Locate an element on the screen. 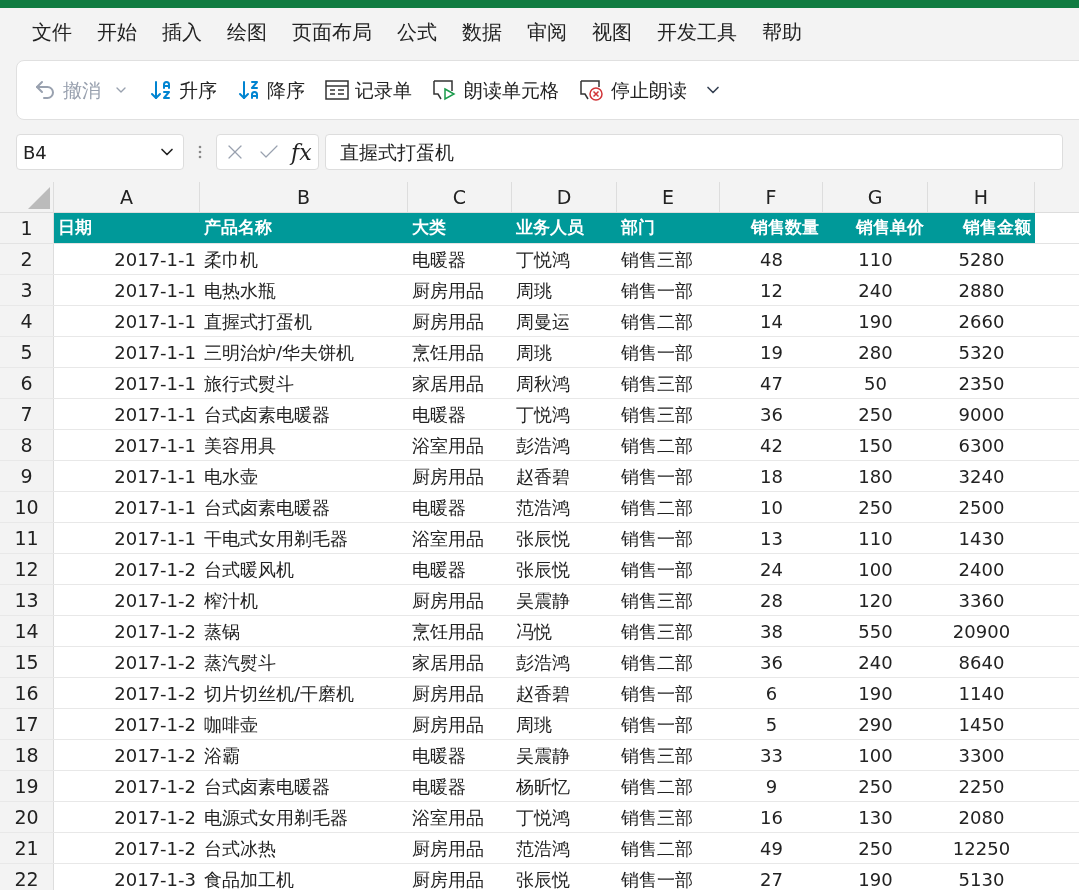 The width and height of the screenshot is (1079, 890). row-header: 4 is located at coordinates (27, 321).